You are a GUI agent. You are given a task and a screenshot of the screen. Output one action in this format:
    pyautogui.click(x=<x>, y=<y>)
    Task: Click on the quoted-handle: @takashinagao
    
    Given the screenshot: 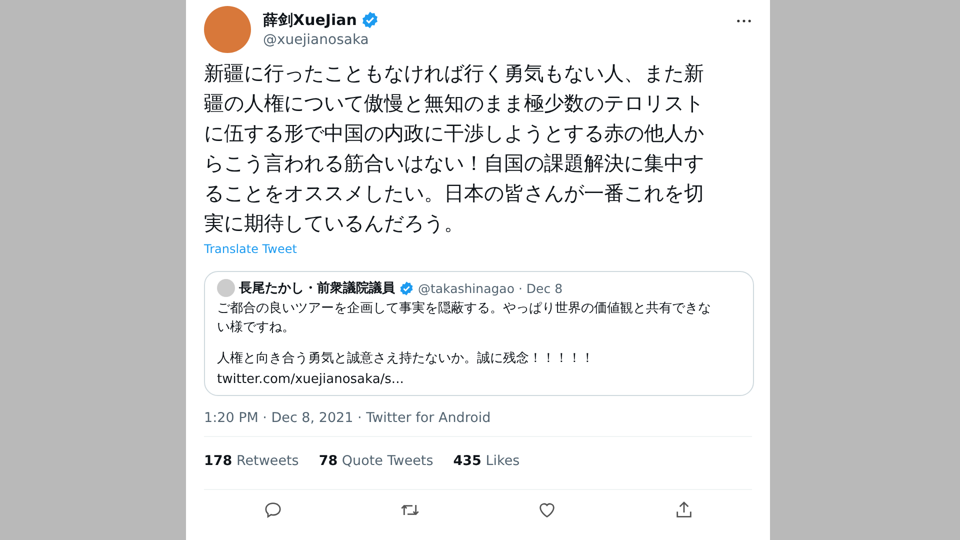 What is the action you would take?
    pyautogui.click(x=466, y=288)
    